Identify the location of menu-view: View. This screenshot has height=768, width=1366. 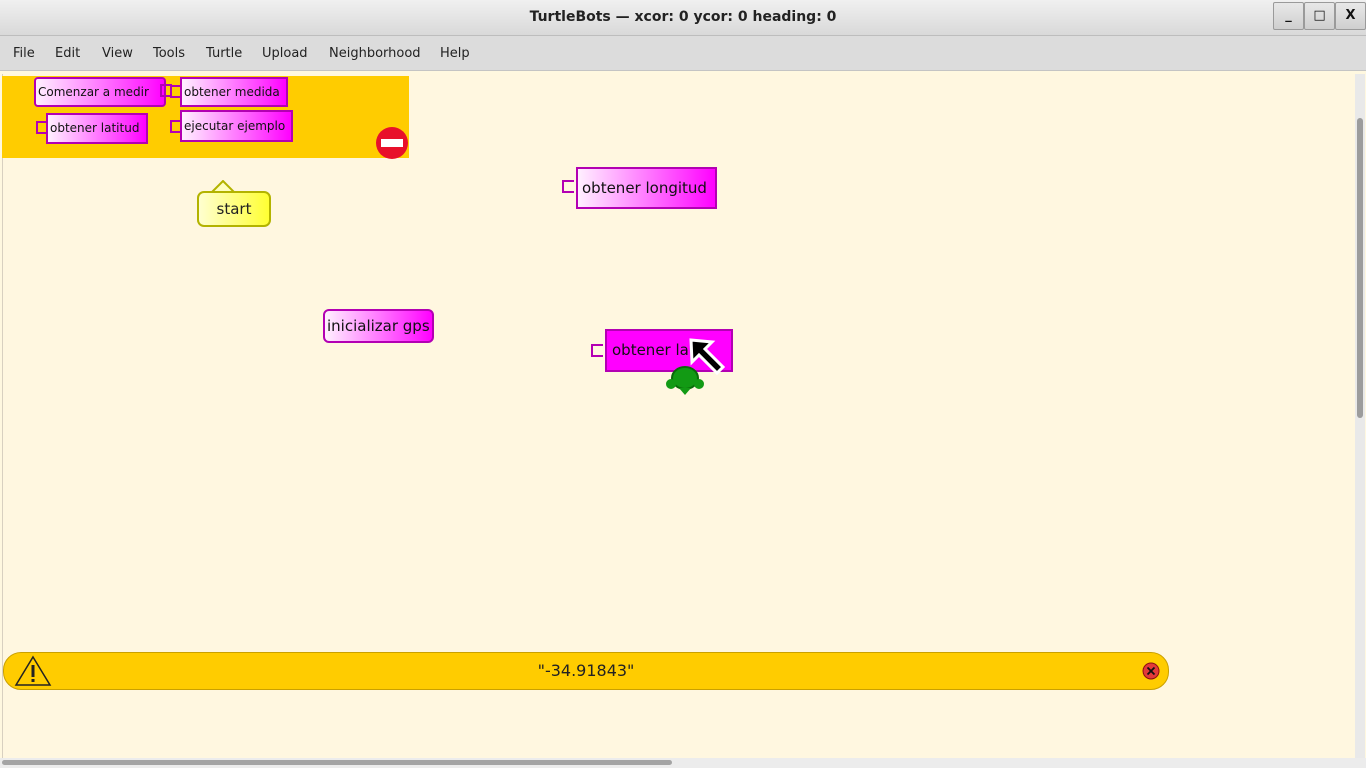
(117, 53).